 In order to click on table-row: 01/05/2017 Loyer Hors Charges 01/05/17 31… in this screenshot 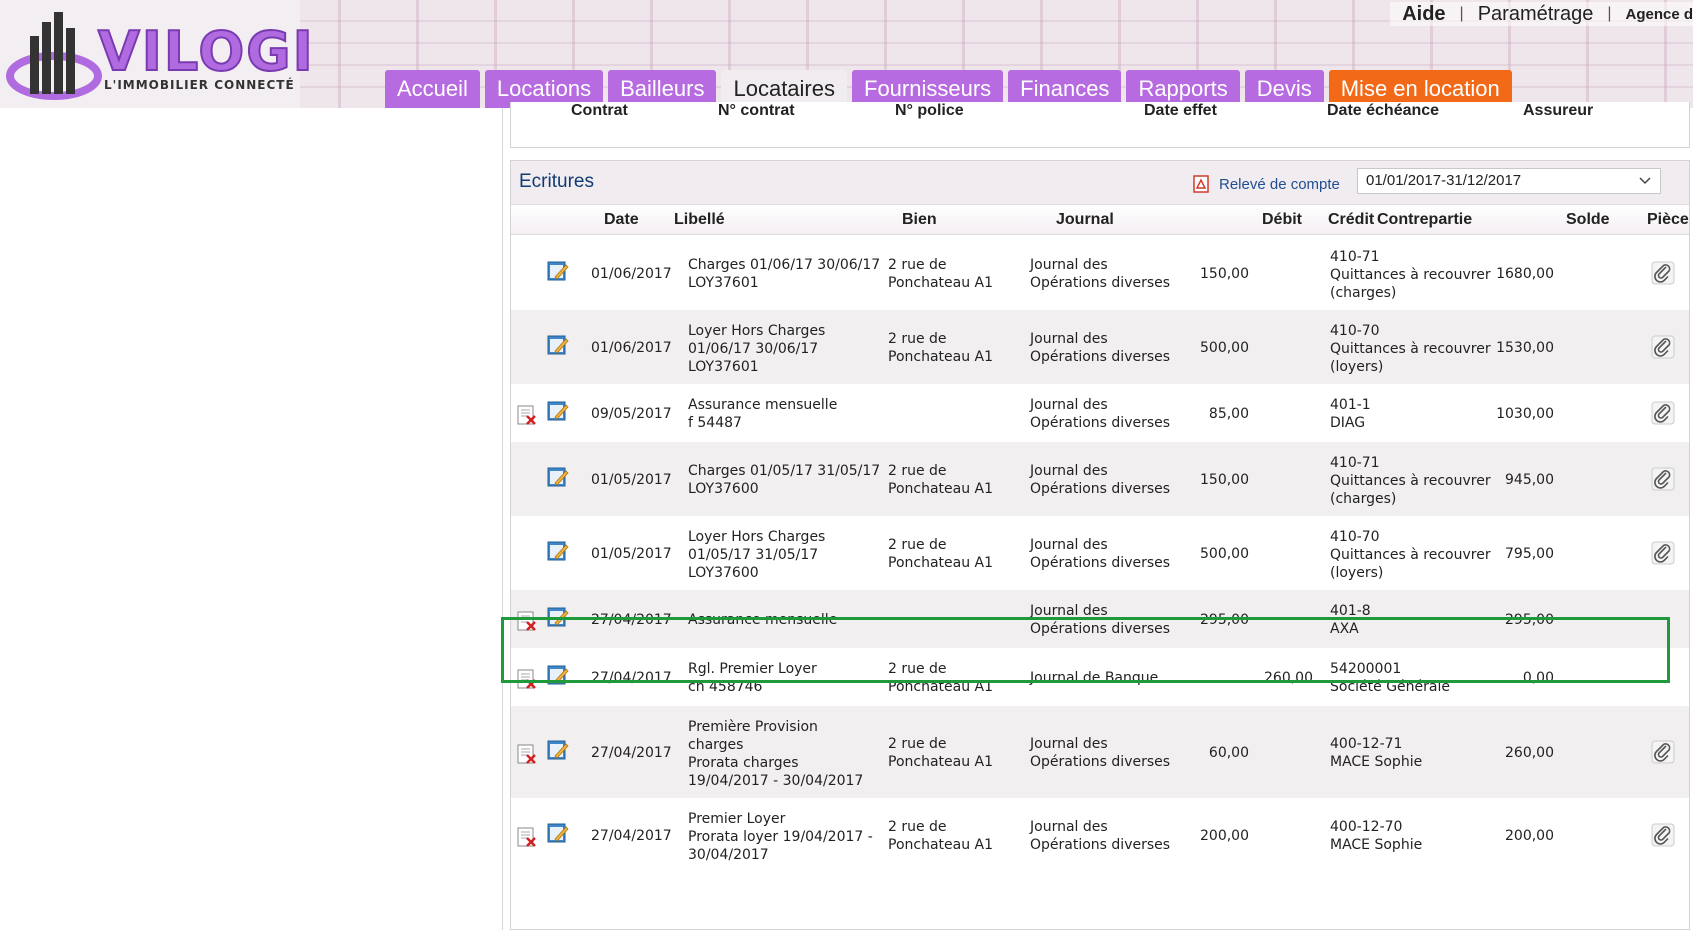, I will do `click(1100, 553)`.